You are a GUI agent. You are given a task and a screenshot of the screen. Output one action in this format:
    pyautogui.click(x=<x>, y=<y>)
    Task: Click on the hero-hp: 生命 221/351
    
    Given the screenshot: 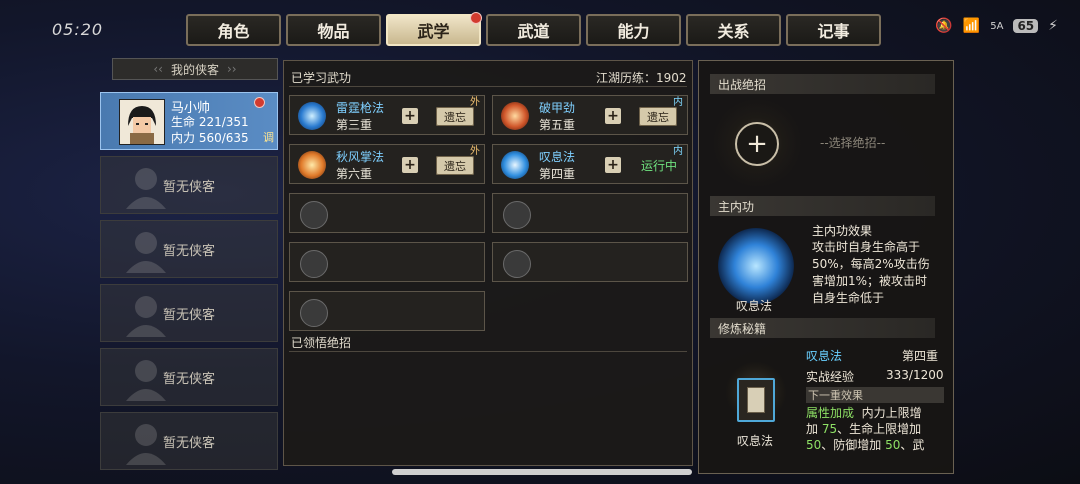 What is the action you would take?
    pyautogui.click(x=210, y=122)
    